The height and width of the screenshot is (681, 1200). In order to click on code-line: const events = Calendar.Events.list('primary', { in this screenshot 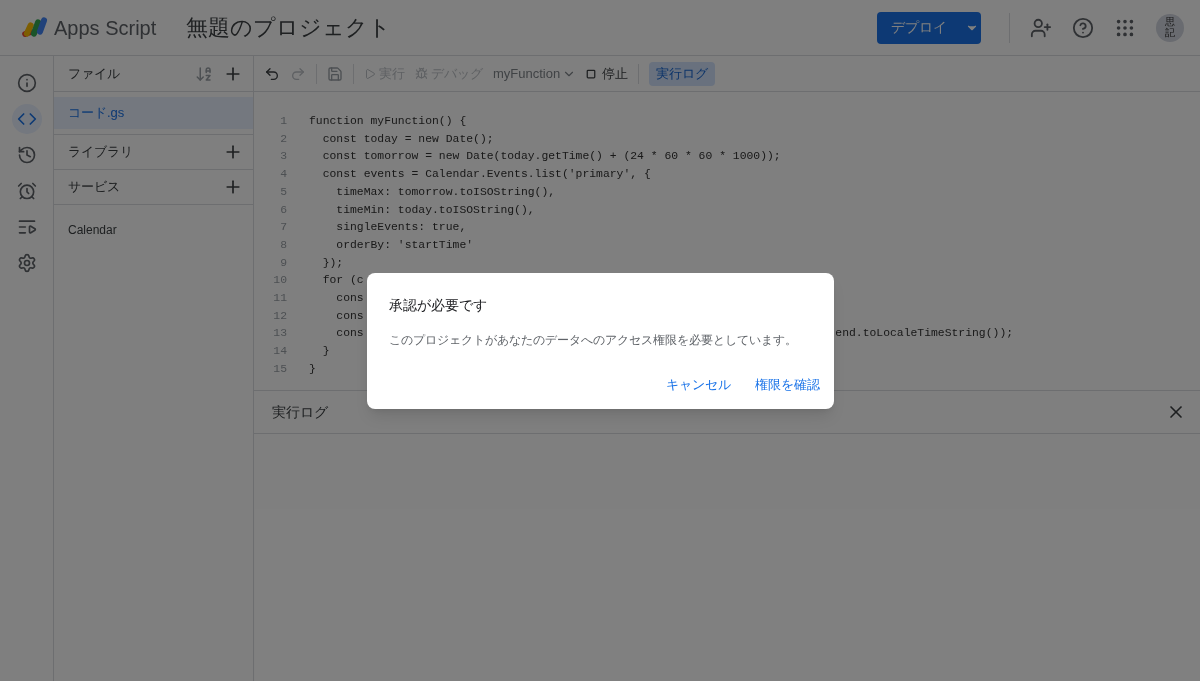, I will do `click(486, 174)`.